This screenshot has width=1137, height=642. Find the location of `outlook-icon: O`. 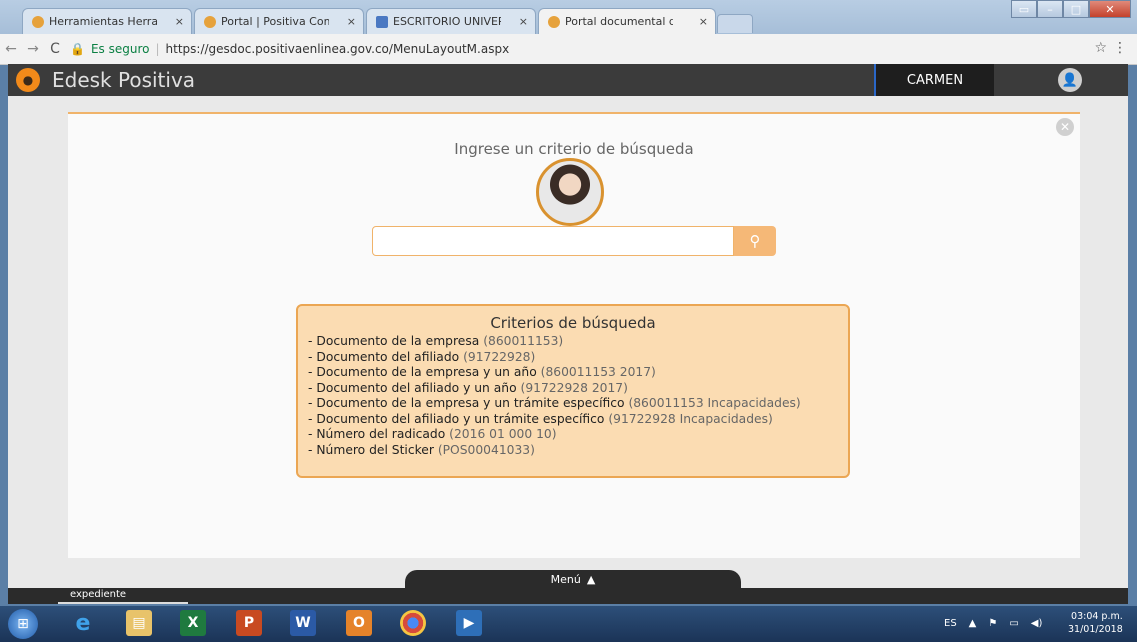

outlook-icon: O is located at coordinates (359, 623).